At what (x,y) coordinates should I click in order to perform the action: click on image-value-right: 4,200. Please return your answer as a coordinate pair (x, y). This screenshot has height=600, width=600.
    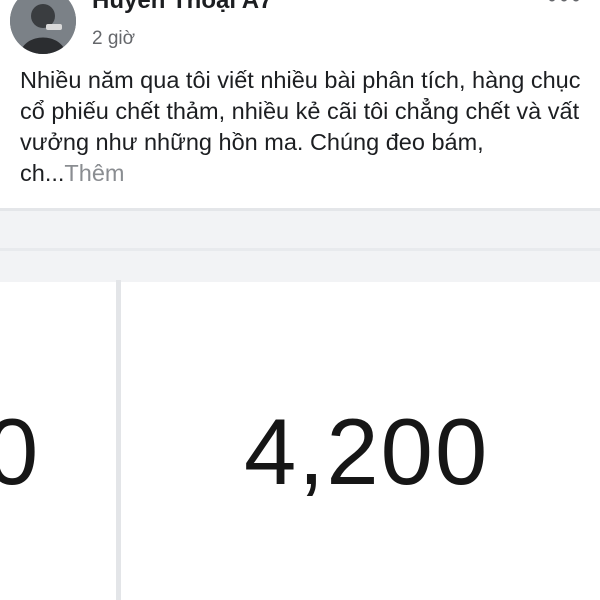
    Looking at the image, I should click on (367, 451).